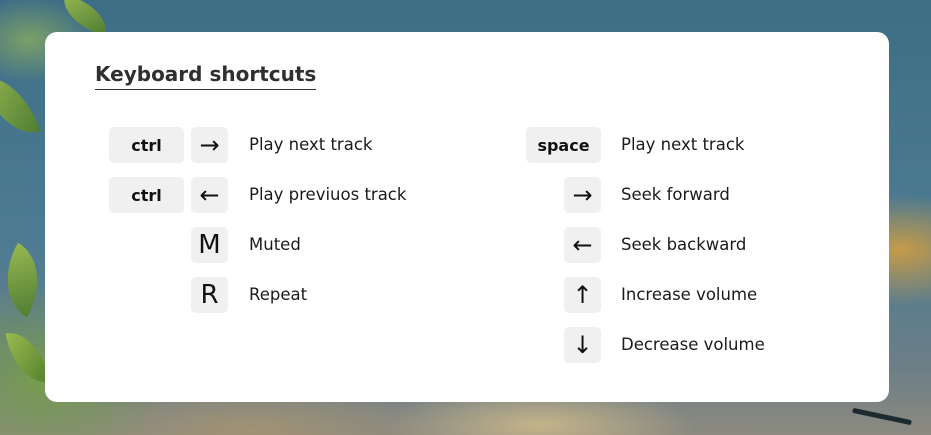 Image resolution: width=931 pixels, height=435 pixels. I want to click on shortcut-label: Increase volume, so click(689, 294).